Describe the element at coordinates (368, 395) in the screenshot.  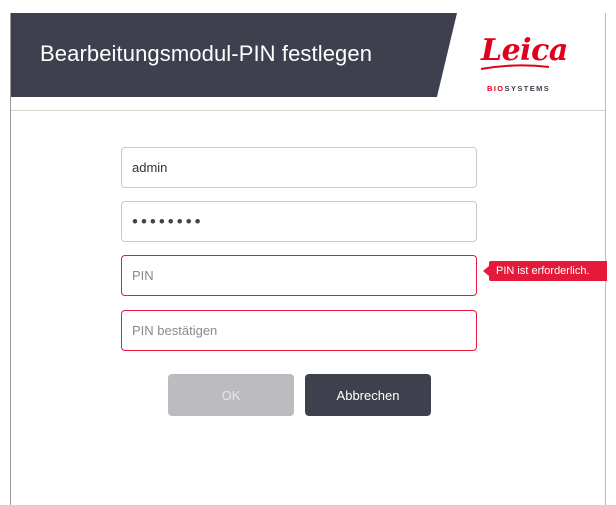
I see `cancel-button: Abbrechen` at that location.